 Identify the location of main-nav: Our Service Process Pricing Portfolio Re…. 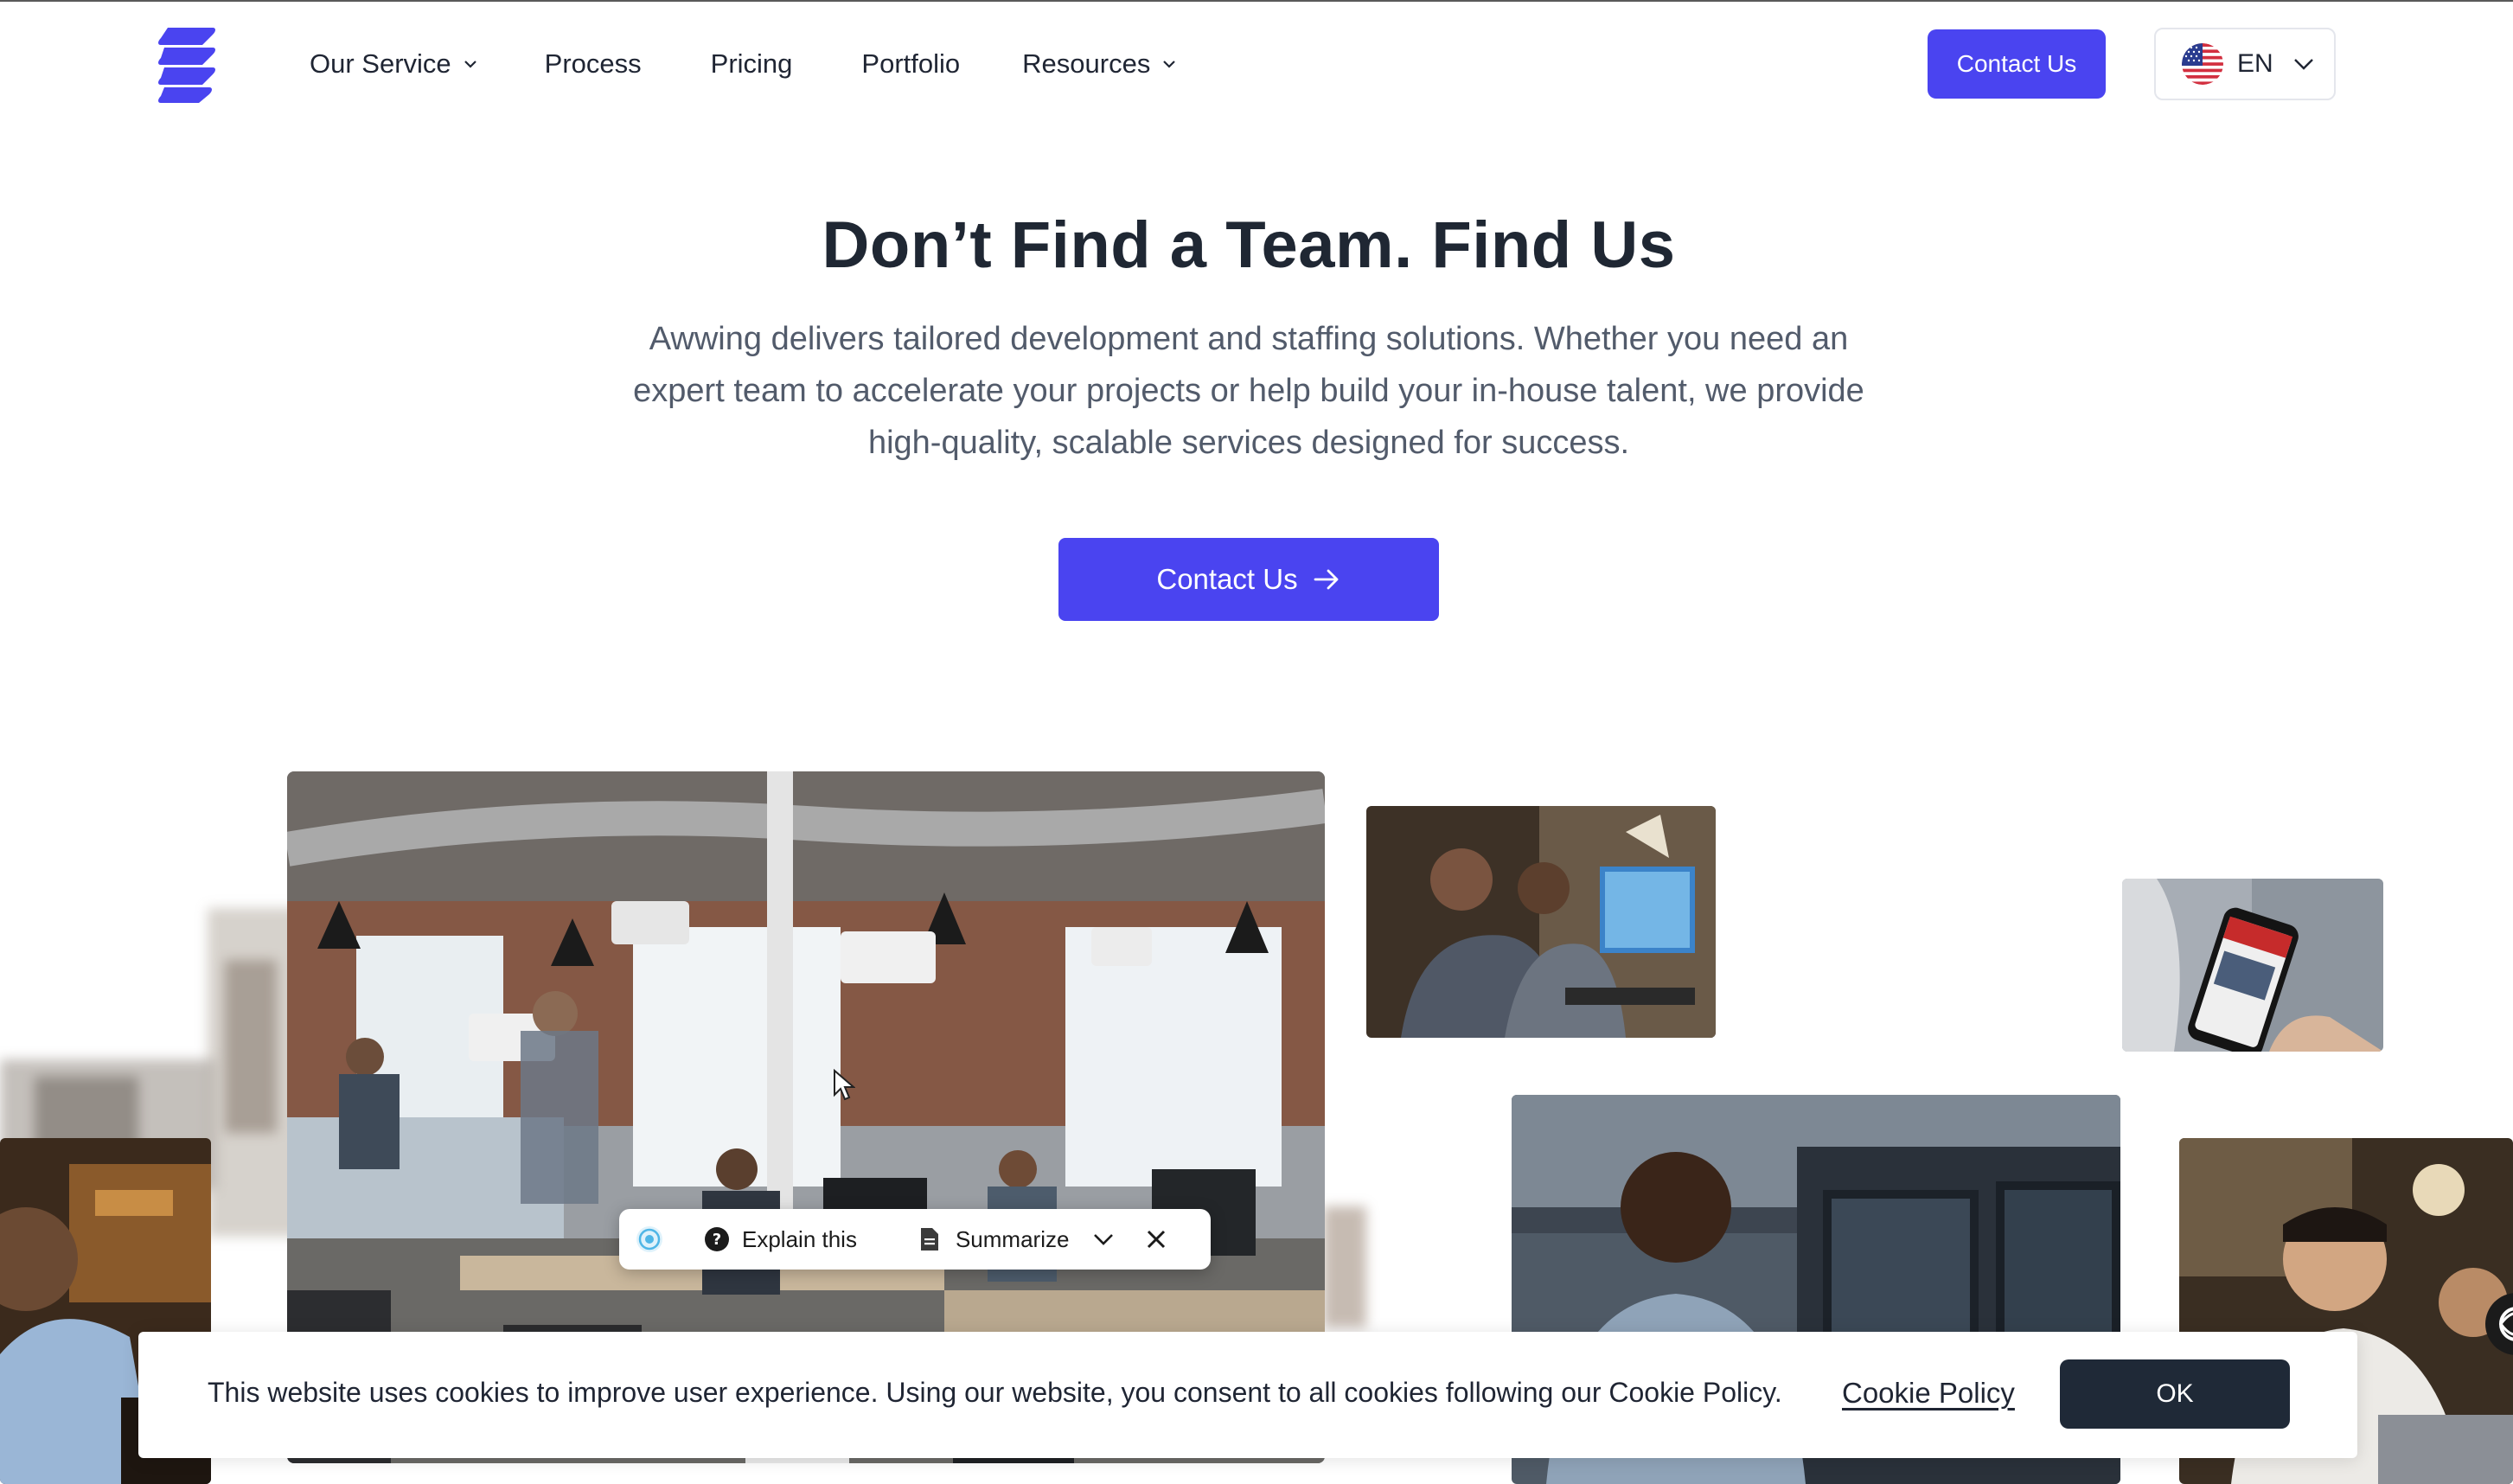
(744, 64).